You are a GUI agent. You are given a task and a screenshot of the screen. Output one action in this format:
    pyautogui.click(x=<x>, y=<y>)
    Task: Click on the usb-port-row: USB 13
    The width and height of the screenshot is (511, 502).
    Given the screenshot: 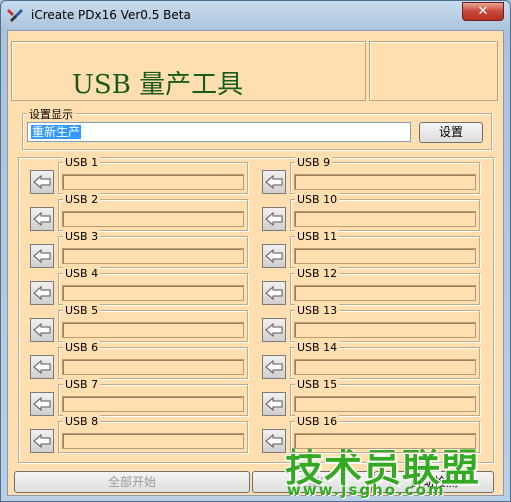 What is the action you would take?
    pyautogui.click(x=372, y=323)
    